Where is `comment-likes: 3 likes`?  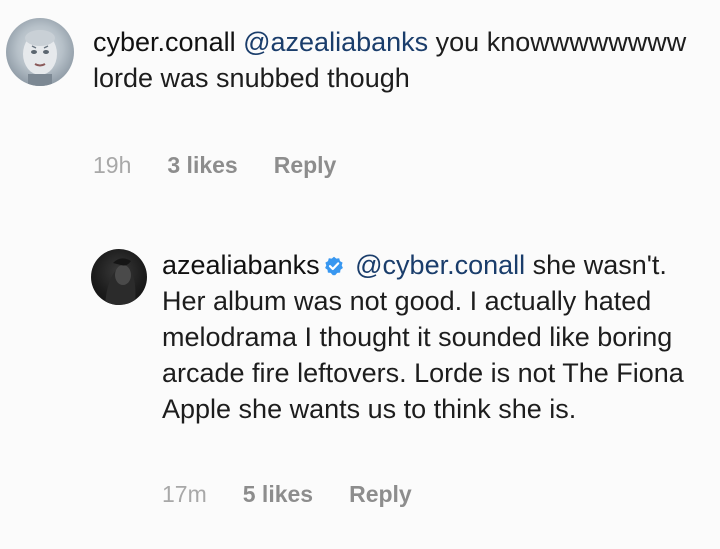
comment-likes: 3 likes is located at coordinates (202, 165).